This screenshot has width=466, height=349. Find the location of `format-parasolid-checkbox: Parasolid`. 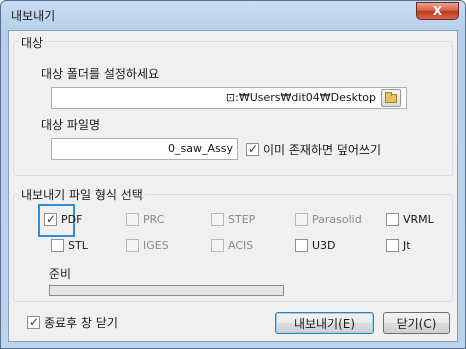

format-parasolid-checkbox: Parasolid is located at coordinates (328, 219).